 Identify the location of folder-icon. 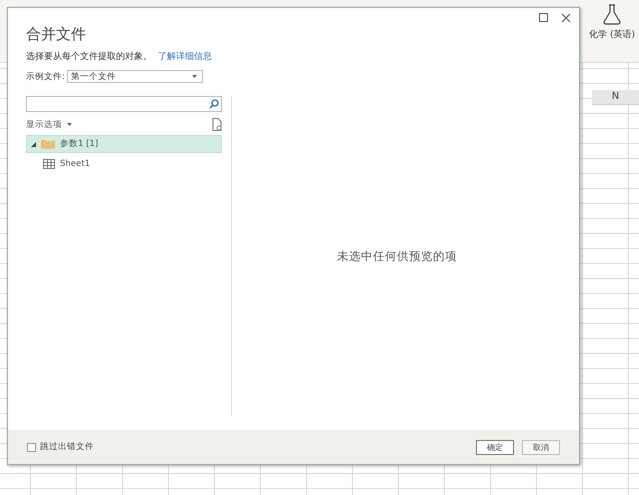
(48, 144).